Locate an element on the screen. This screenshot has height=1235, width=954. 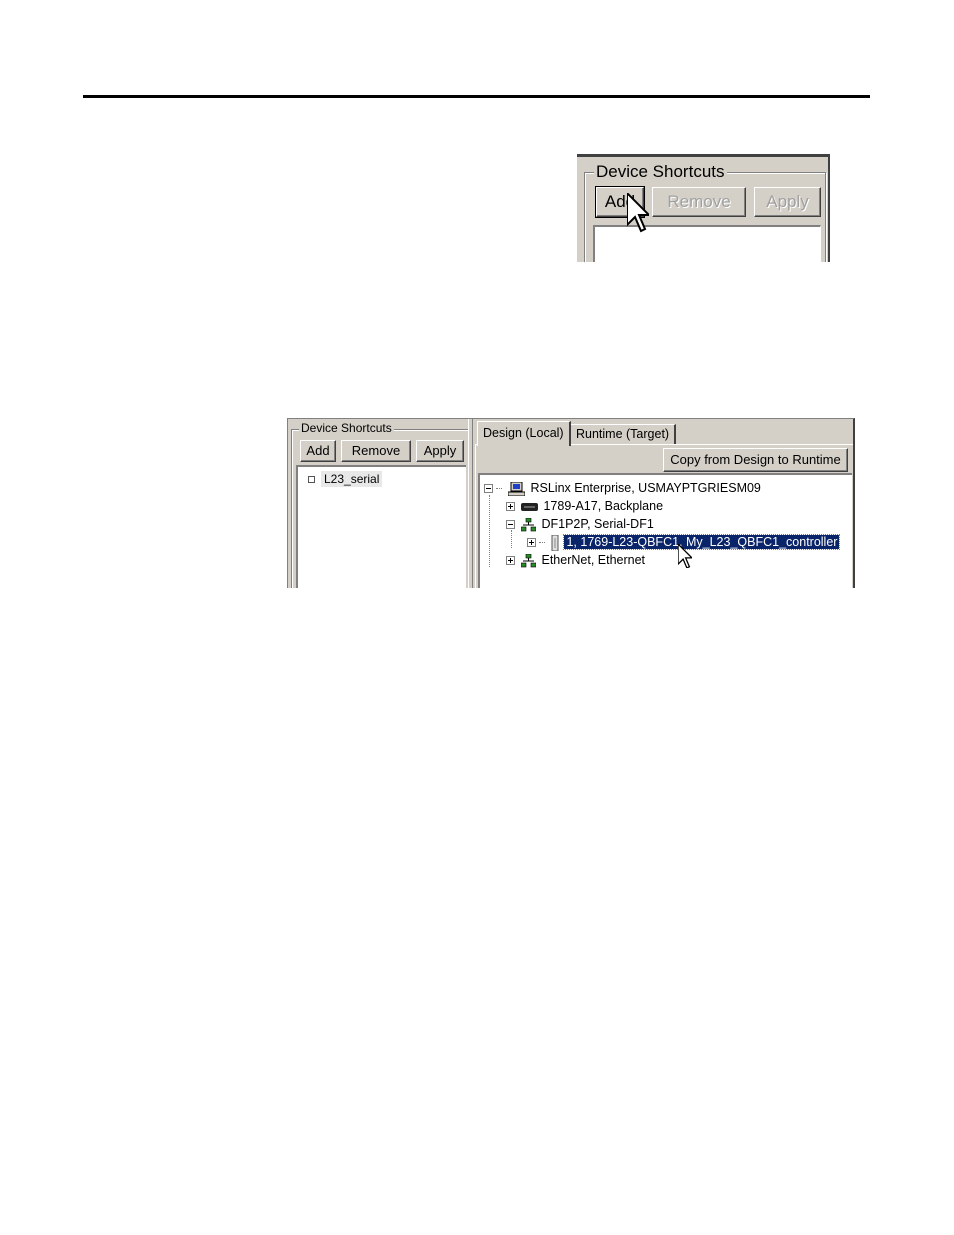
header-rule is located at coordinates (476, 96).